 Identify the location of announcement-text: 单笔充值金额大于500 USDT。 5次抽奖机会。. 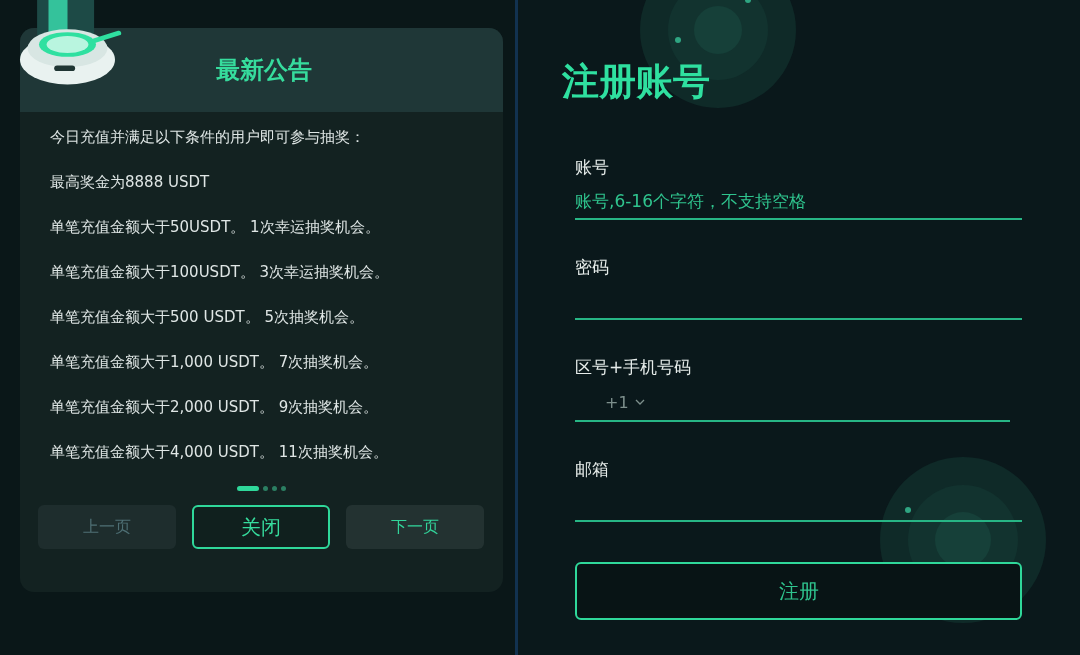
(207, 317).